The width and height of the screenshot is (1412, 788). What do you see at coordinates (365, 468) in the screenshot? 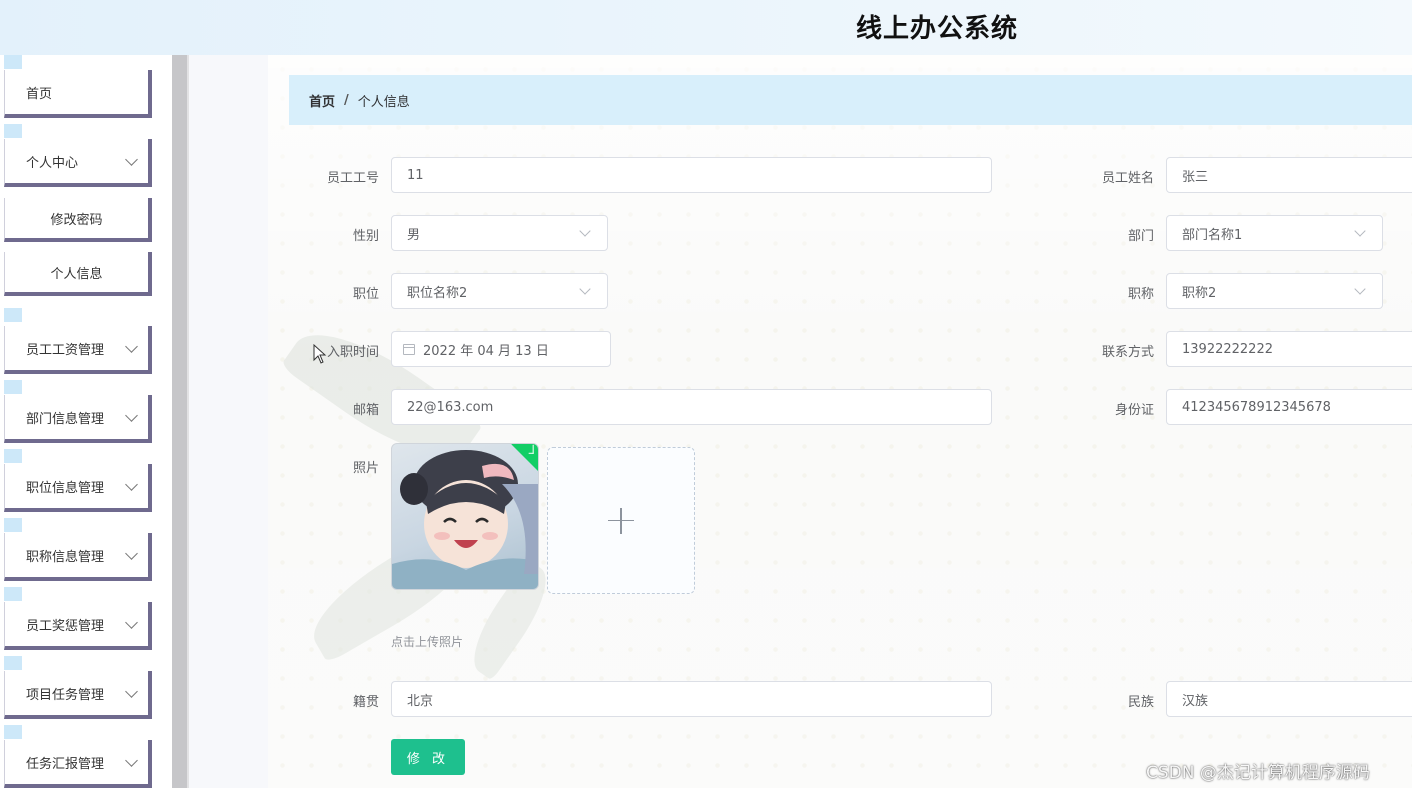
I see `photo-label: 照片` at bounding box center [365, 468].